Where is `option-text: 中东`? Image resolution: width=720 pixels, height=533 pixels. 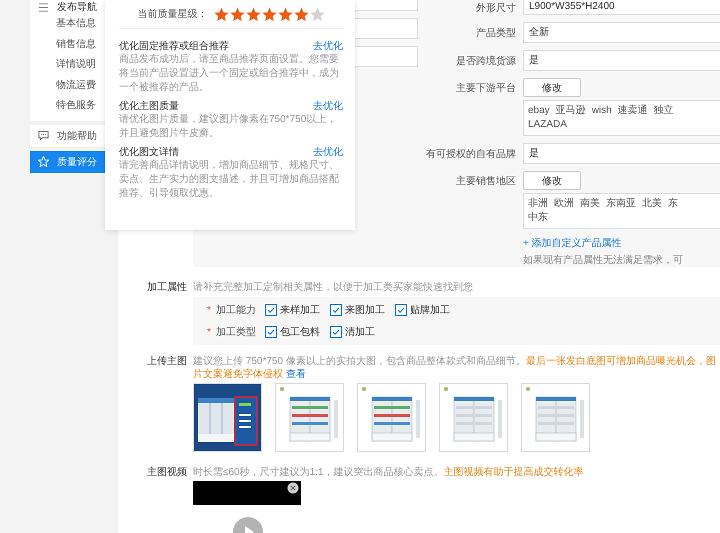
option-text: 中东 is located at coordinates (538, 218).